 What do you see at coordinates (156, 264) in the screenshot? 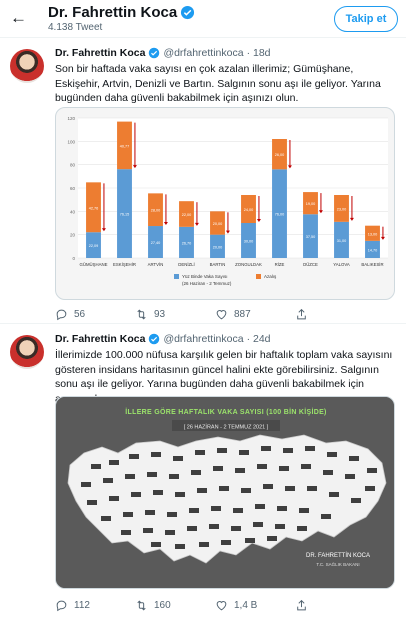
I see `category-label: ARTVİN` at bounding box center [156, 264].